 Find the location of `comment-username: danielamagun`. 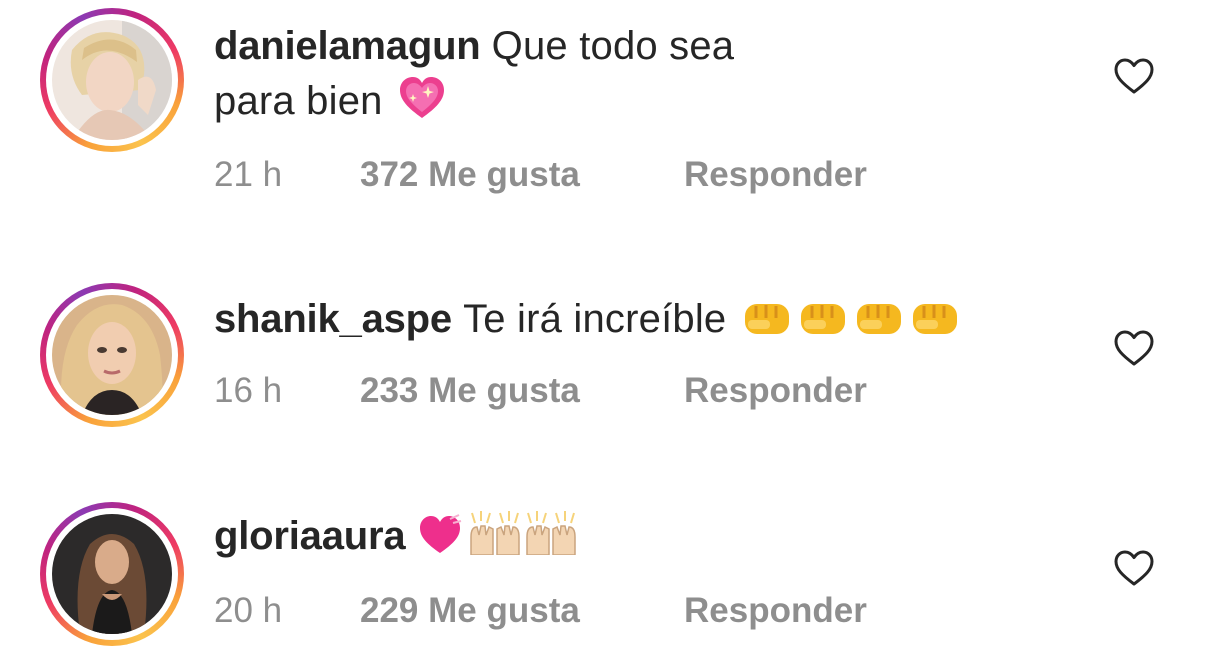

comment-username: danielamagun is located at coordinates (347, 46).